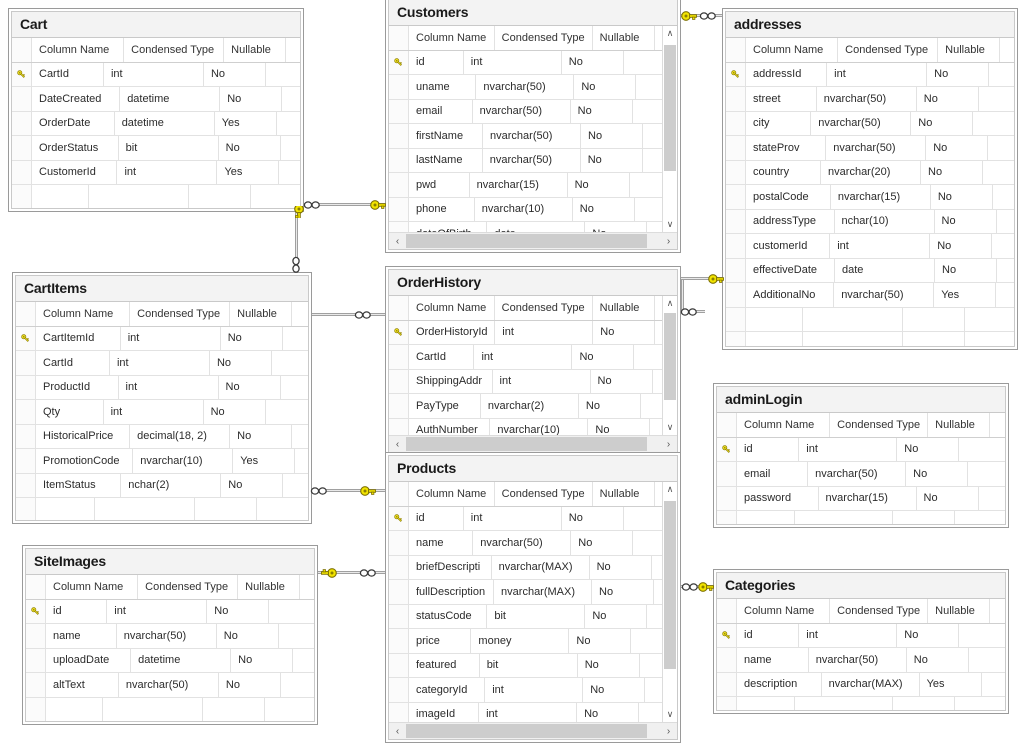 Image resolution: width=1024 pixels, height=743 pixels. I want to click on condensed-type-cell: nvarchar(20), so click(871, 172).